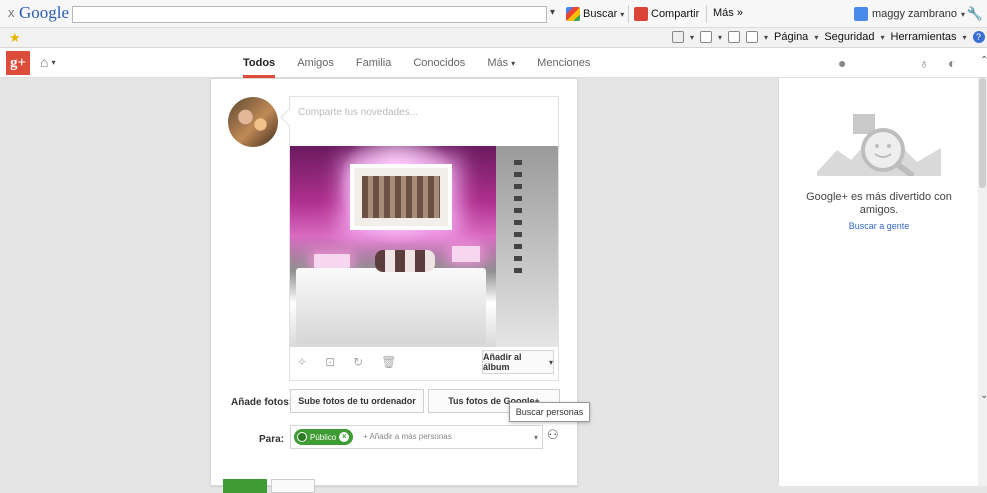 The width and height of the screenshot is (987, 493). Describe the element at coordinates (391, 306) in the screenshot. I see `photo-bed` at that location.